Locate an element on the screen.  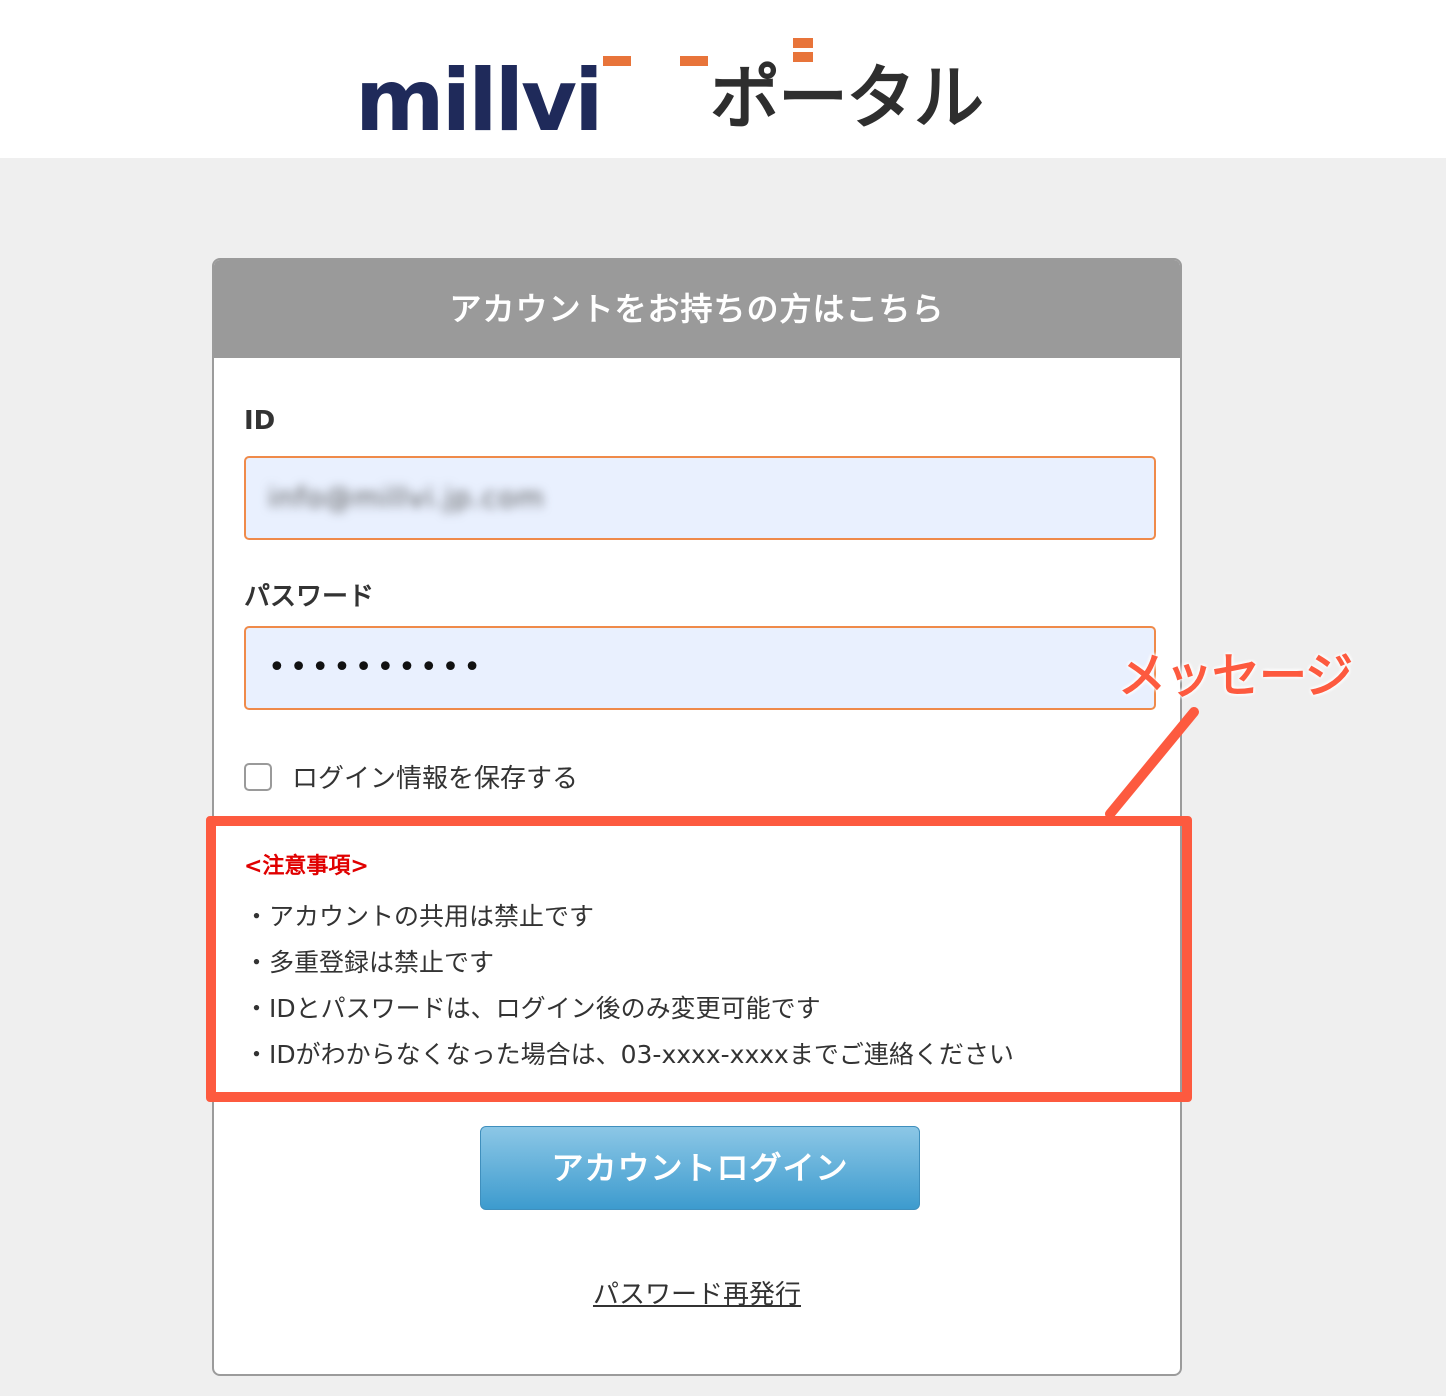
id-value: info@millvi.jp.com is located at coordinates (406, 497).